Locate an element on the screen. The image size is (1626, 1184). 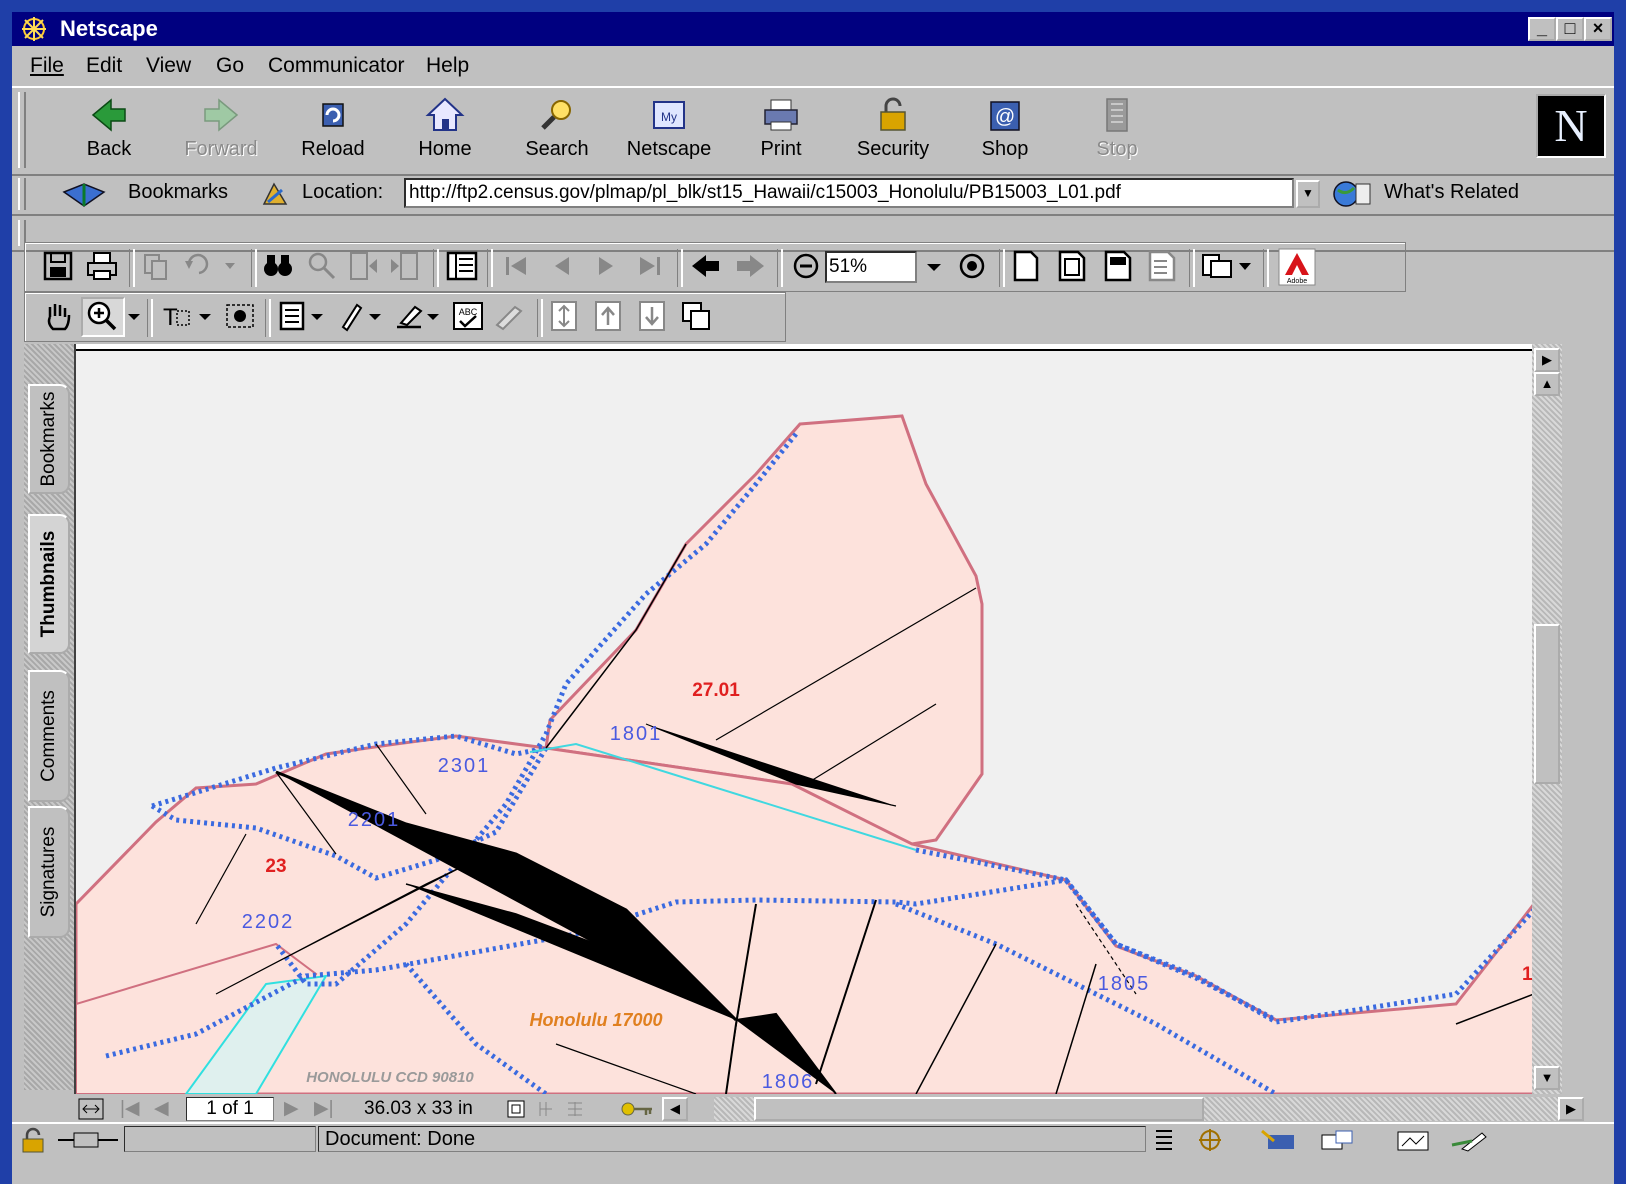
pdf-status-bar: |◀ ◀ 1 of 1 ▶ ▶| 36.03 x 33 in ◀ ▶ is located at coordinates (829, 1109).